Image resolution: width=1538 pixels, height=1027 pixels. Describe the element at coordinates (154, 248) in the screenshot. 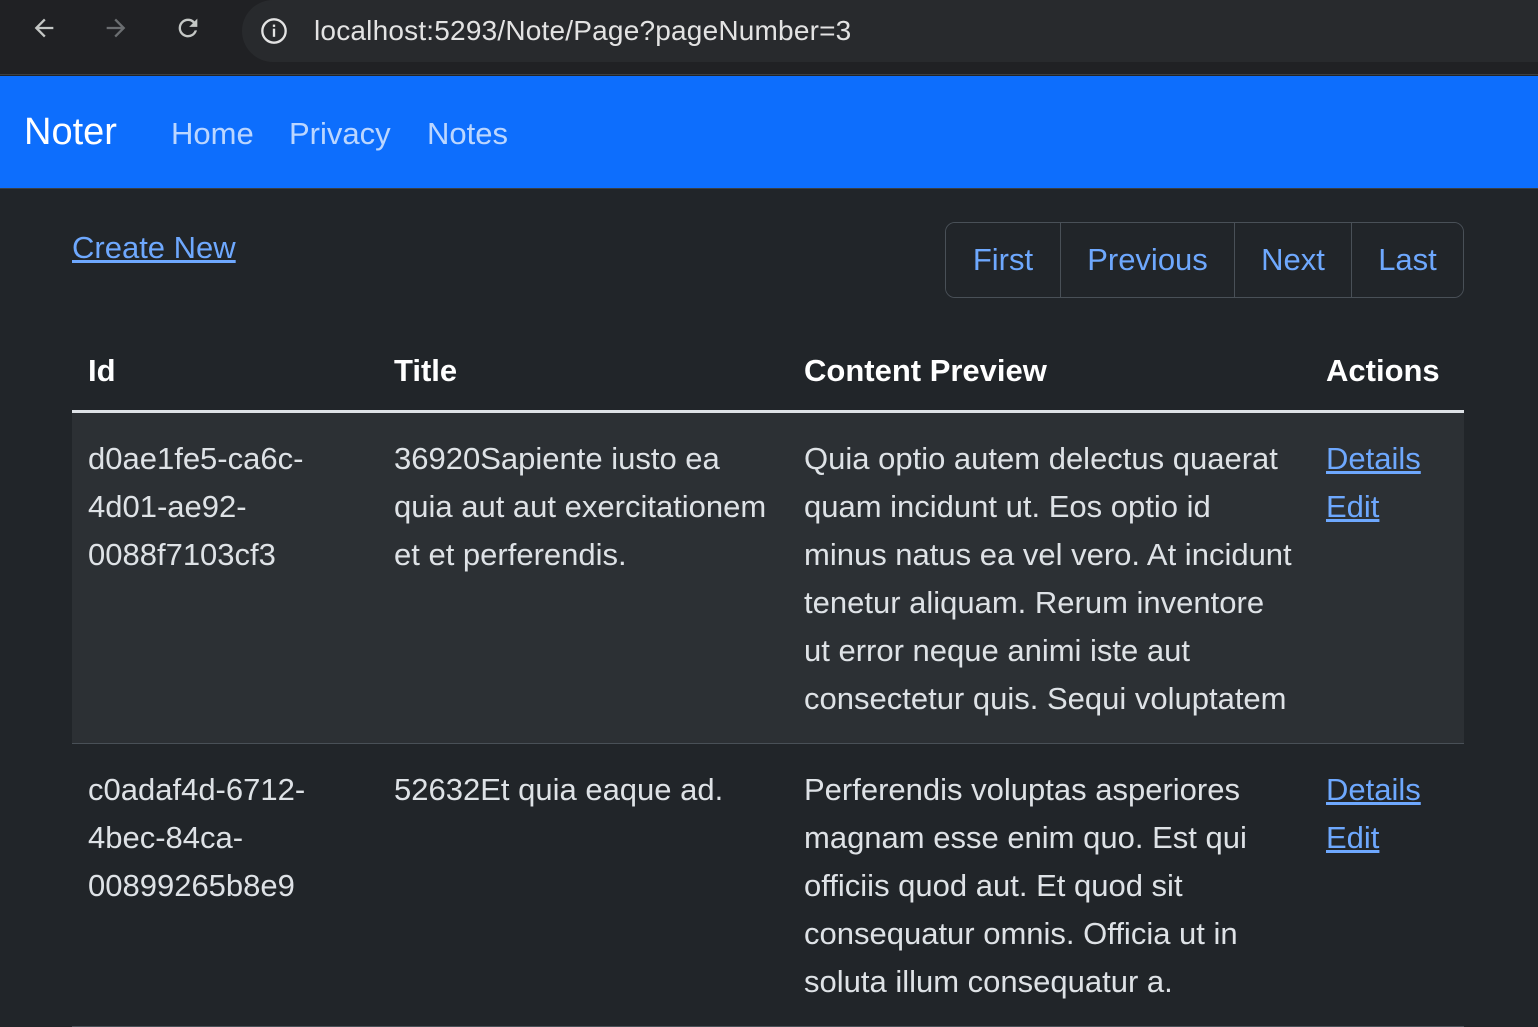

I see `create-new-link: Create New` at that location.